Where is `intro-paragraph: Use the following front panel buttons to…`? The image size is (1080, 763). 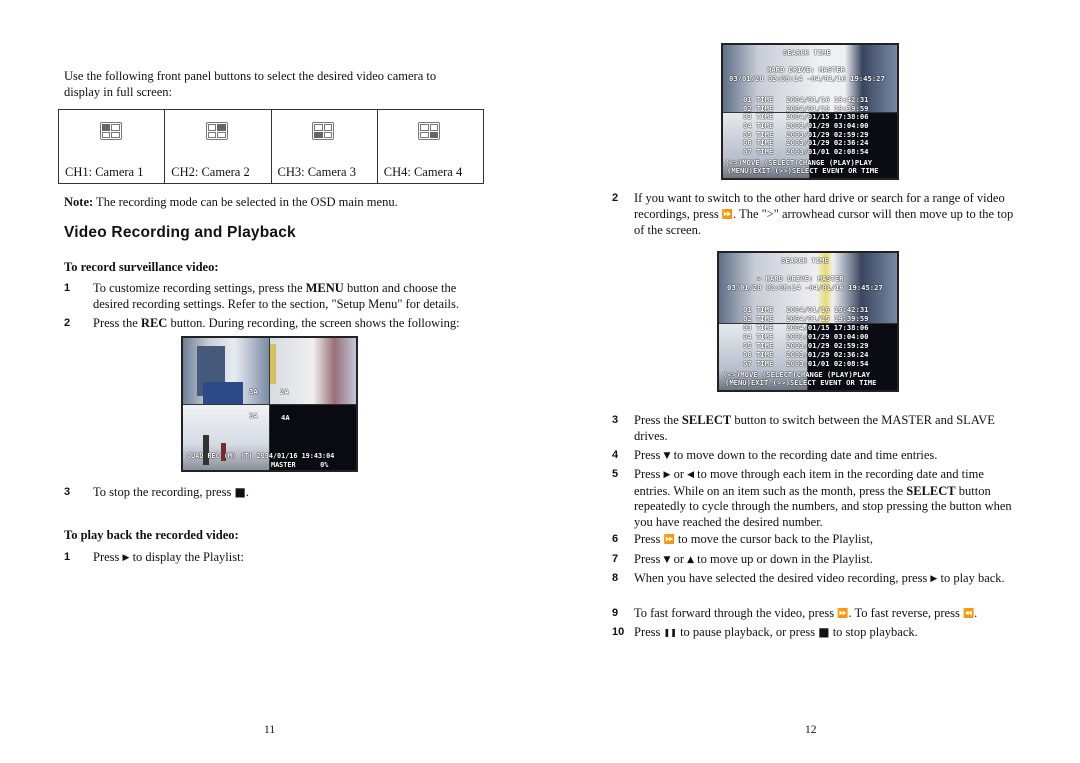 intro-paragraph: Use the following front panel buttons to… is located at coordinates (250, 84).